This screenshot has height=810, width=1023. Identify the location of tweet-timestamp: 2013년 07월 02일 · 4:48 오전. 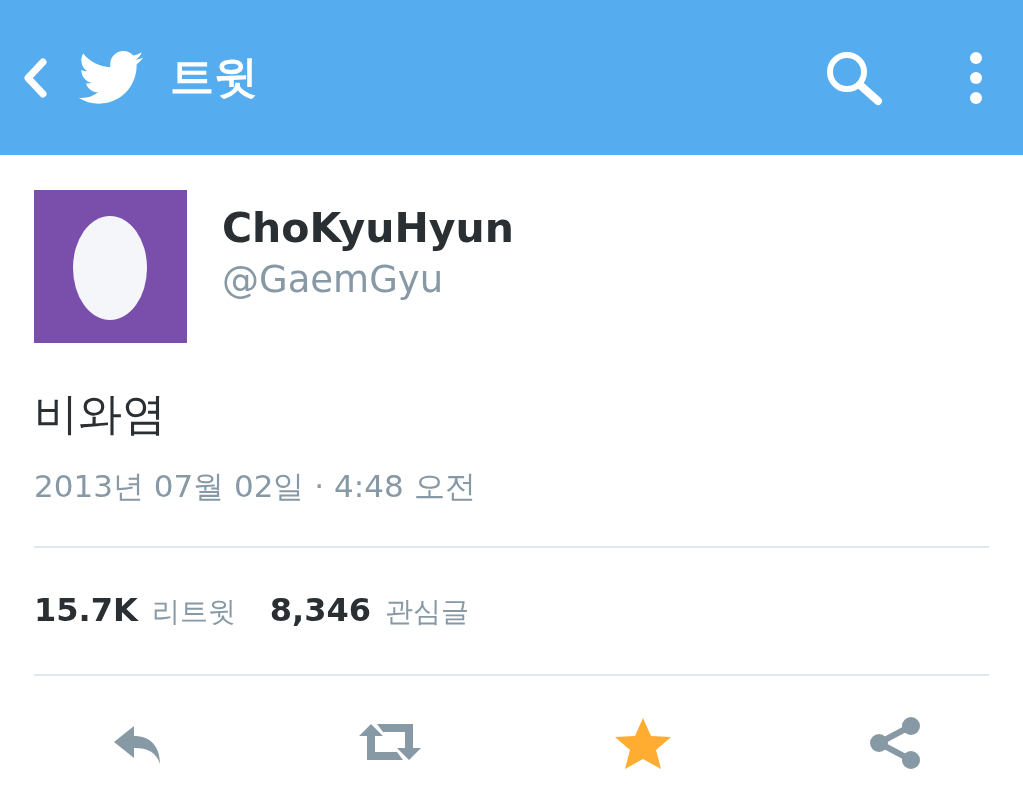
(255, 486).